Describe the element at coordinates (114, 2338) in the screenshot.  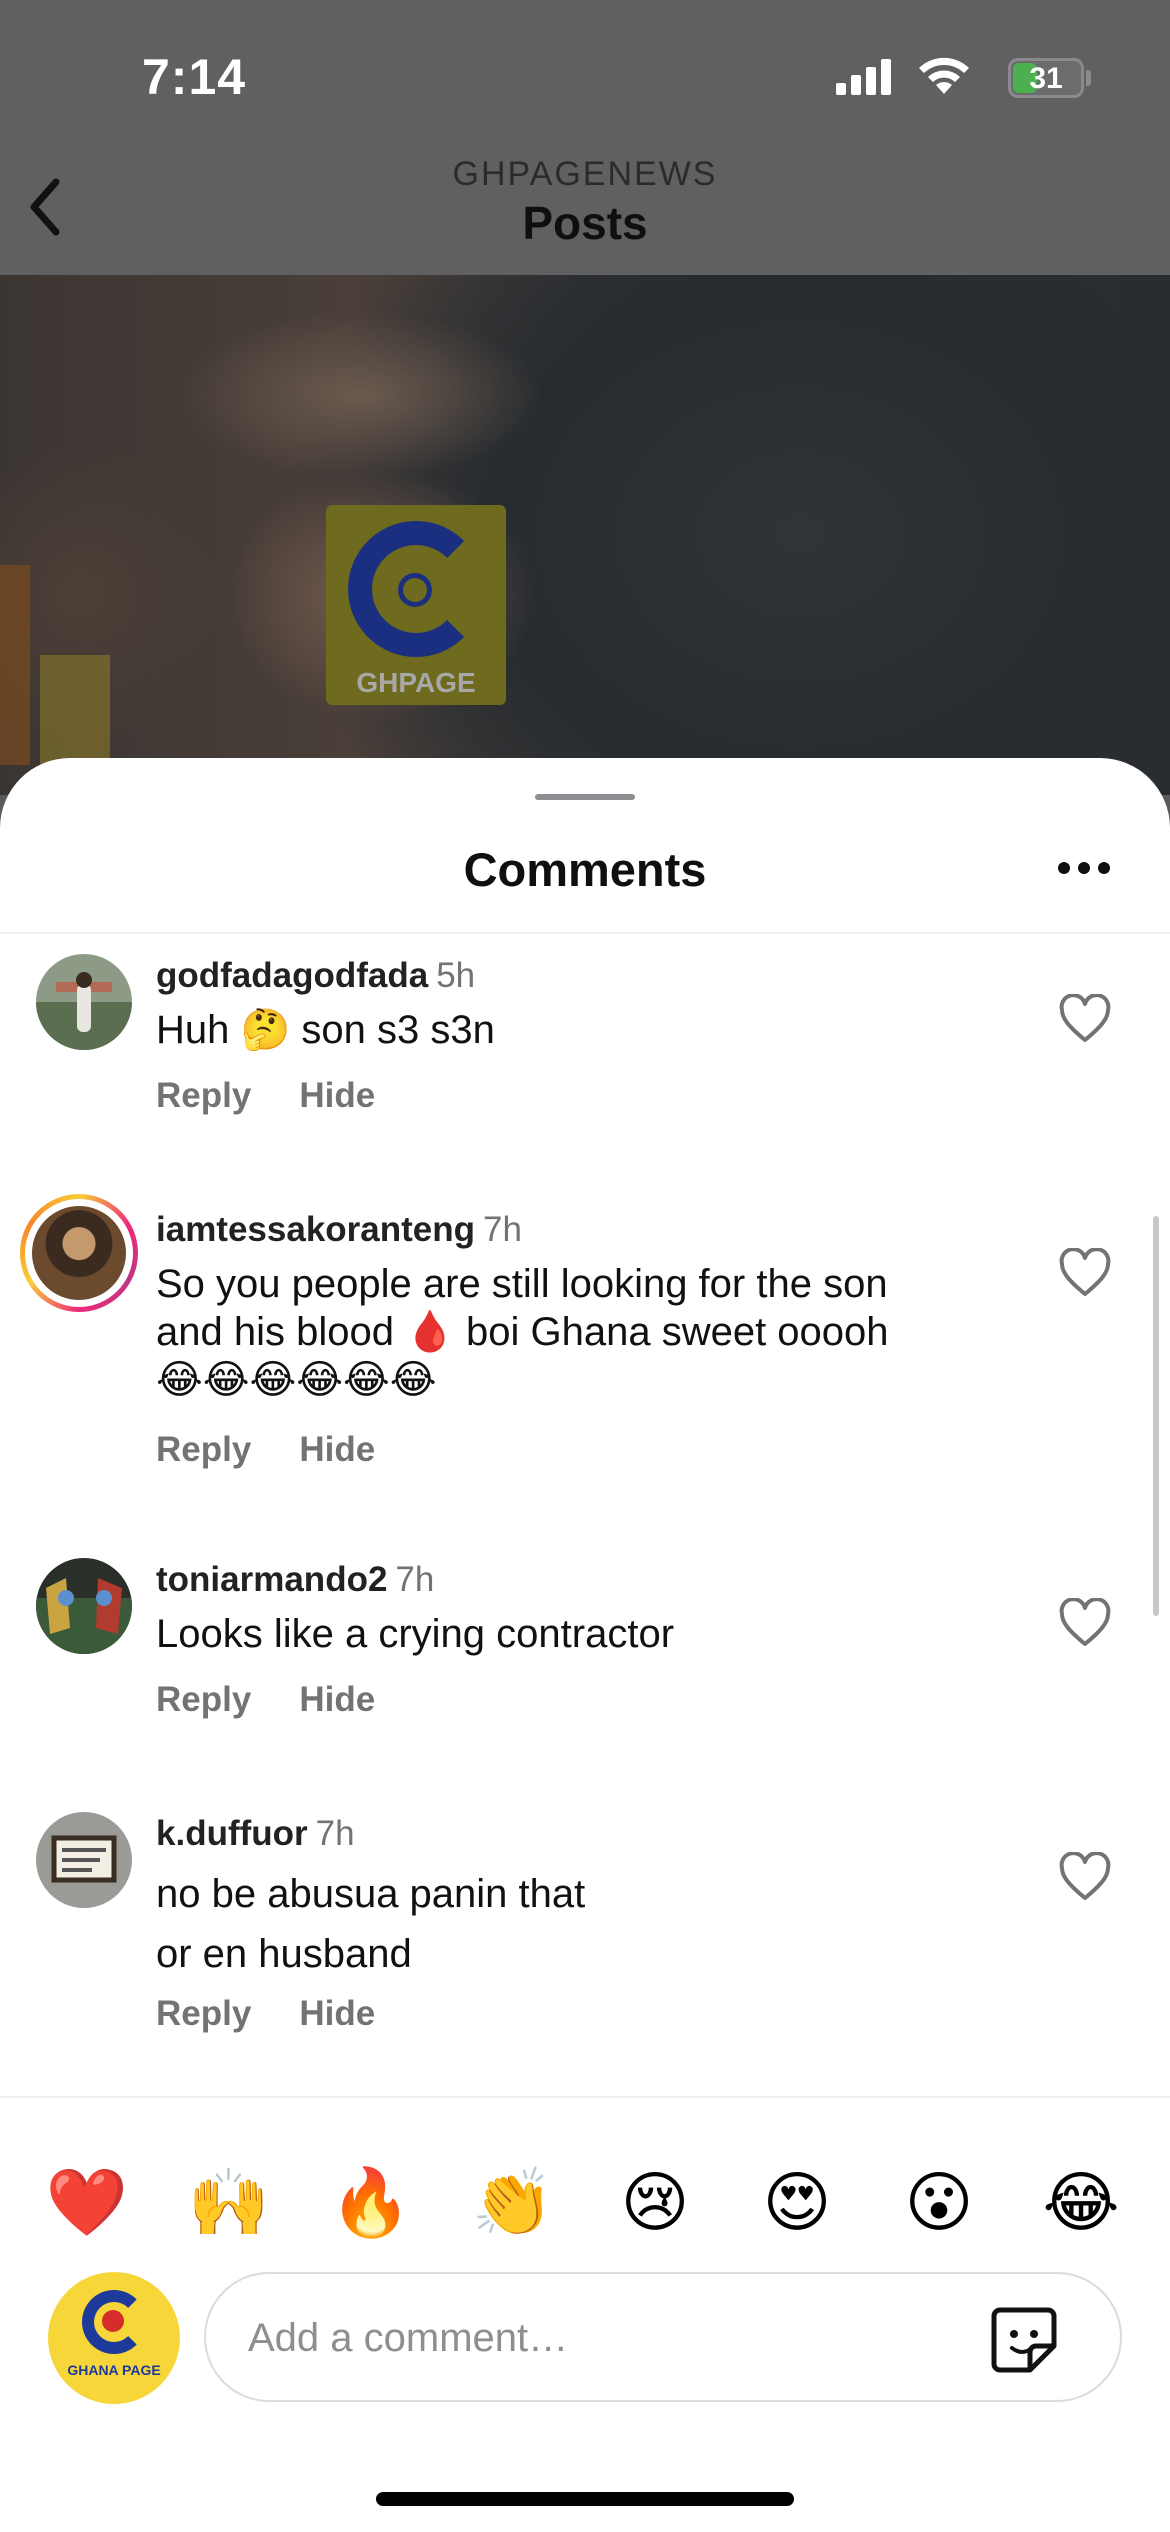
I see `current-user-avatar: GHANA PAGE` at that location.